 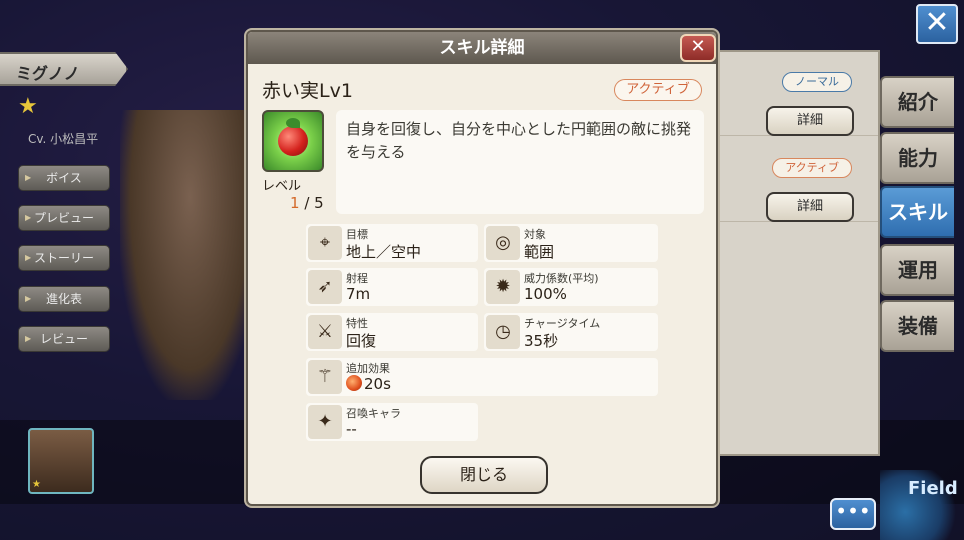 I want to click on stat-value-row: 20s, so click(x=368, y=384).